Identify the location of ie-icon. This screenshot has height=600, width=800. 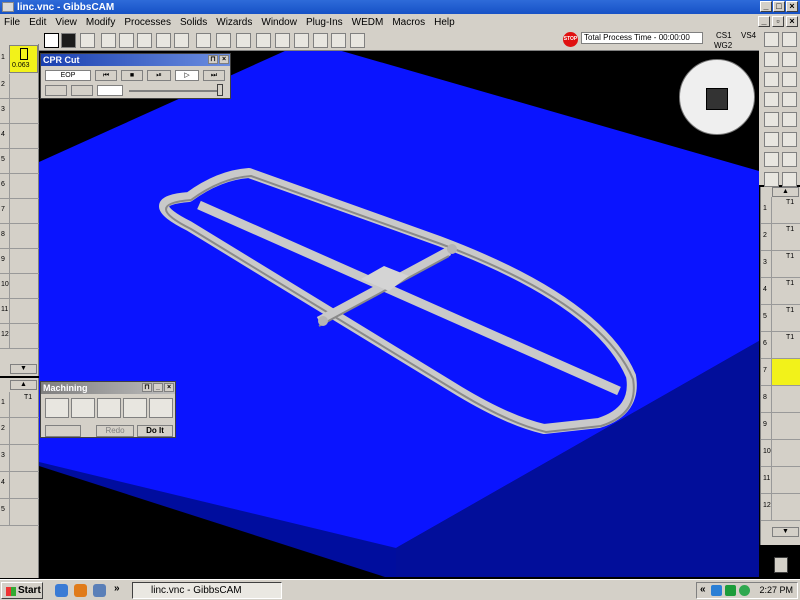
(61, 590).